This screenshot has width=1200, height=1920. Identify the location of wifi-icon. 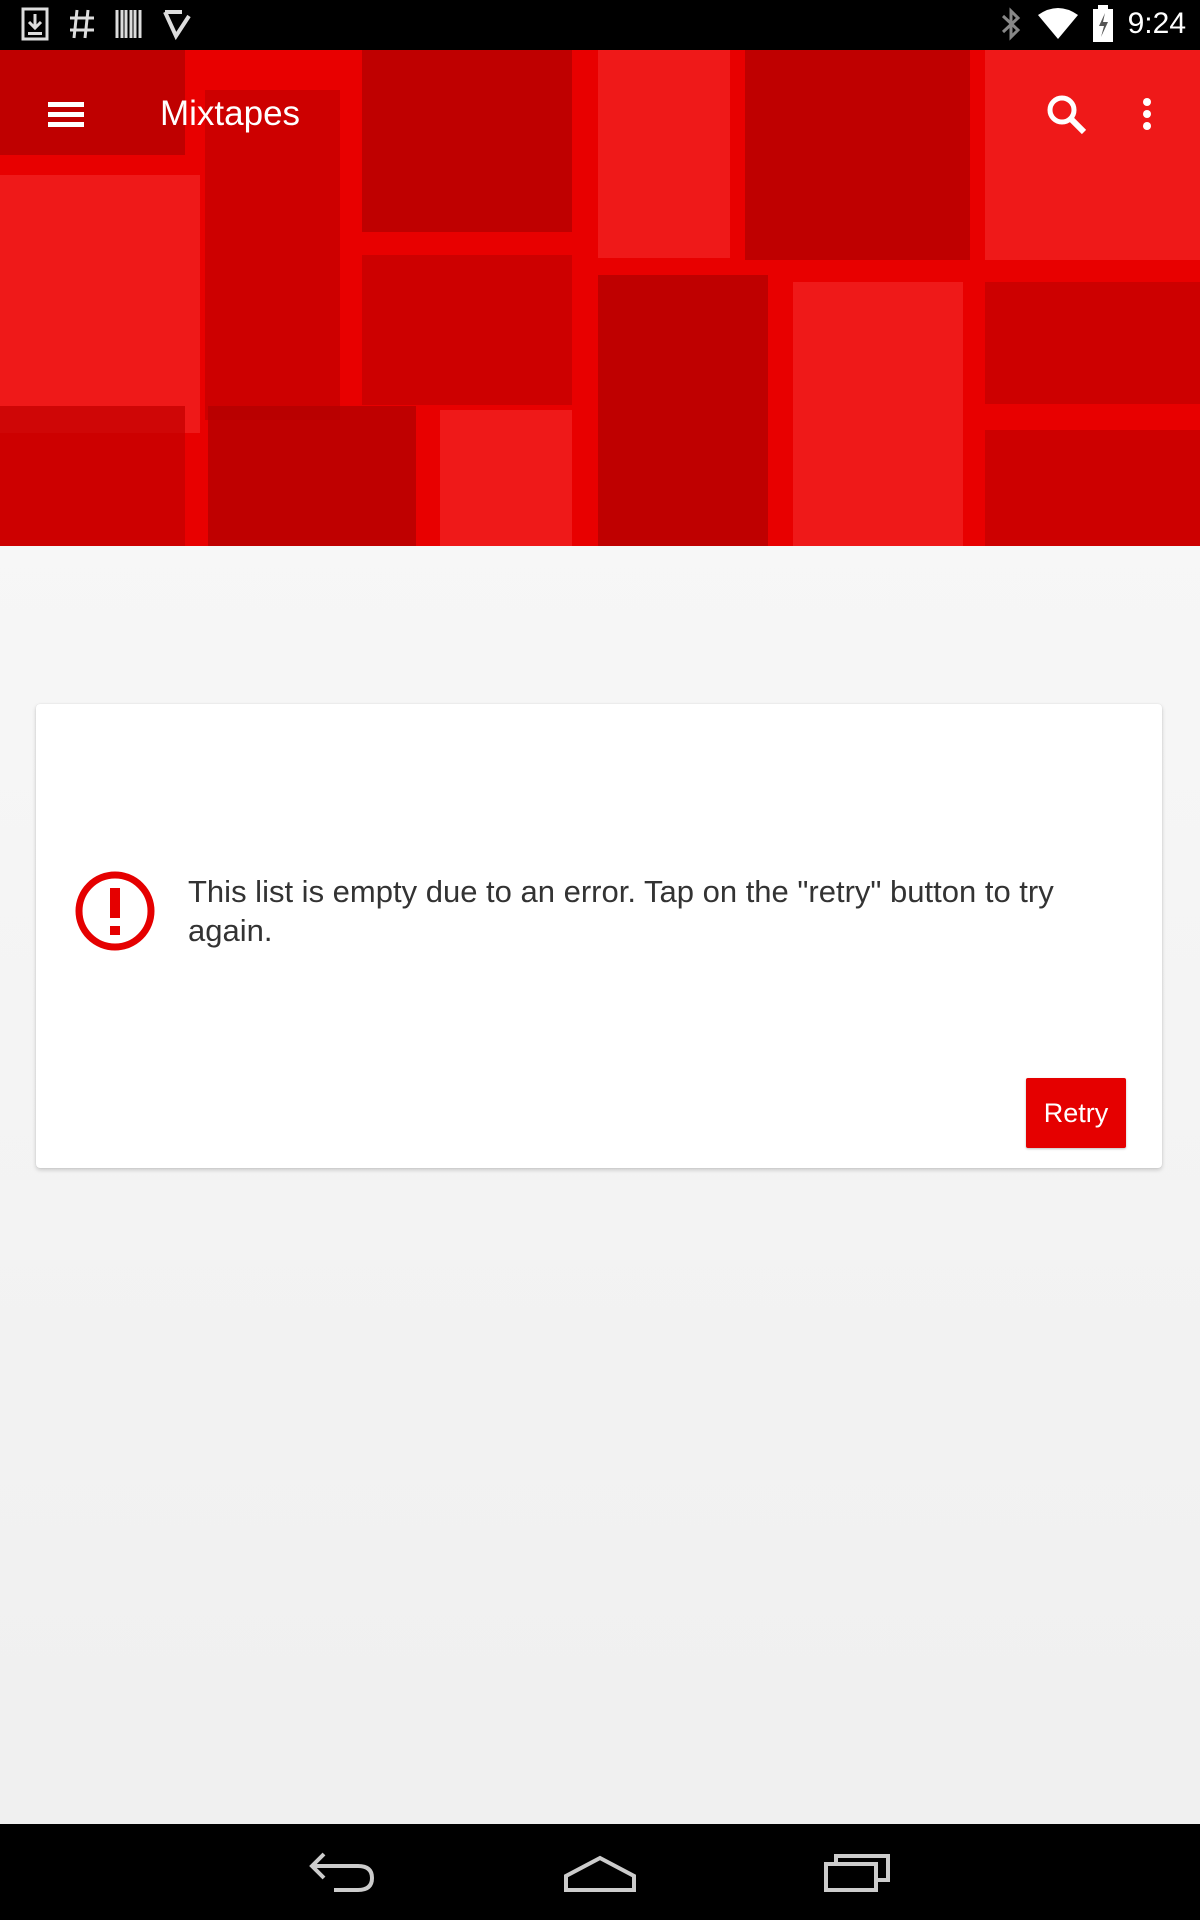
(1057, 23).